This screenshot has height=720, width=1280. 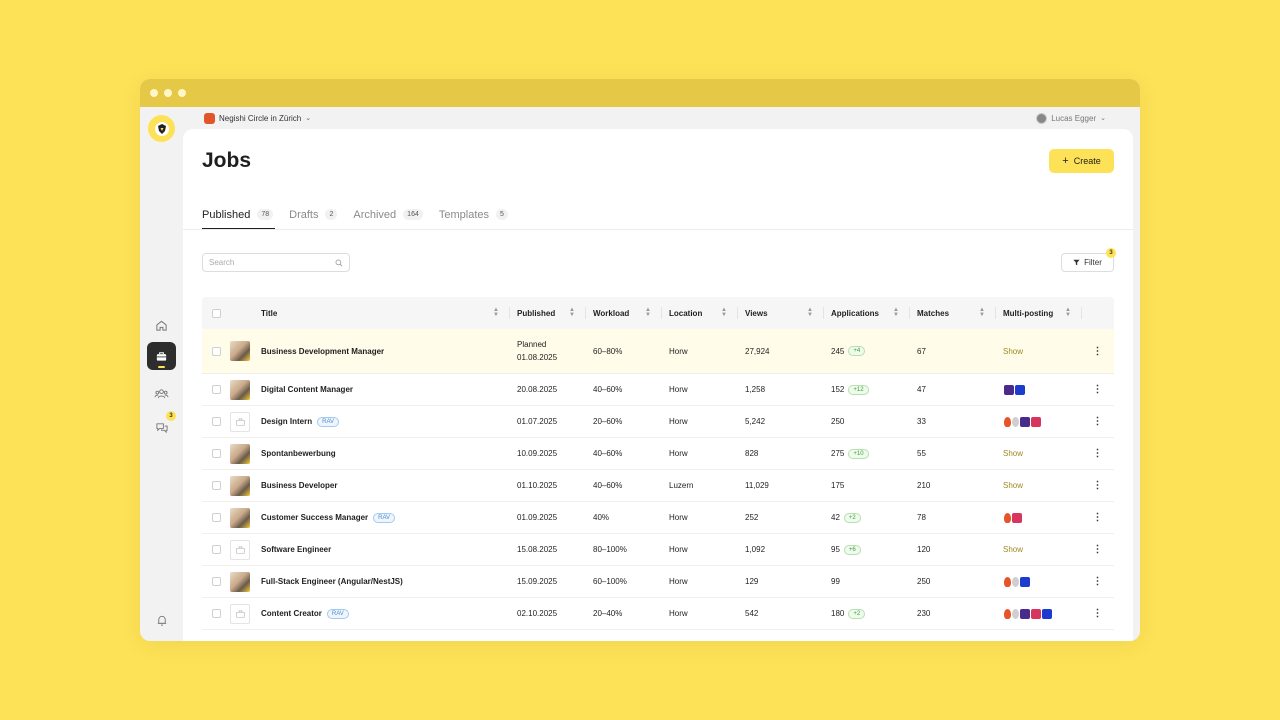 I want to click on filter-label: Filter, so click(x=1093, y=262).